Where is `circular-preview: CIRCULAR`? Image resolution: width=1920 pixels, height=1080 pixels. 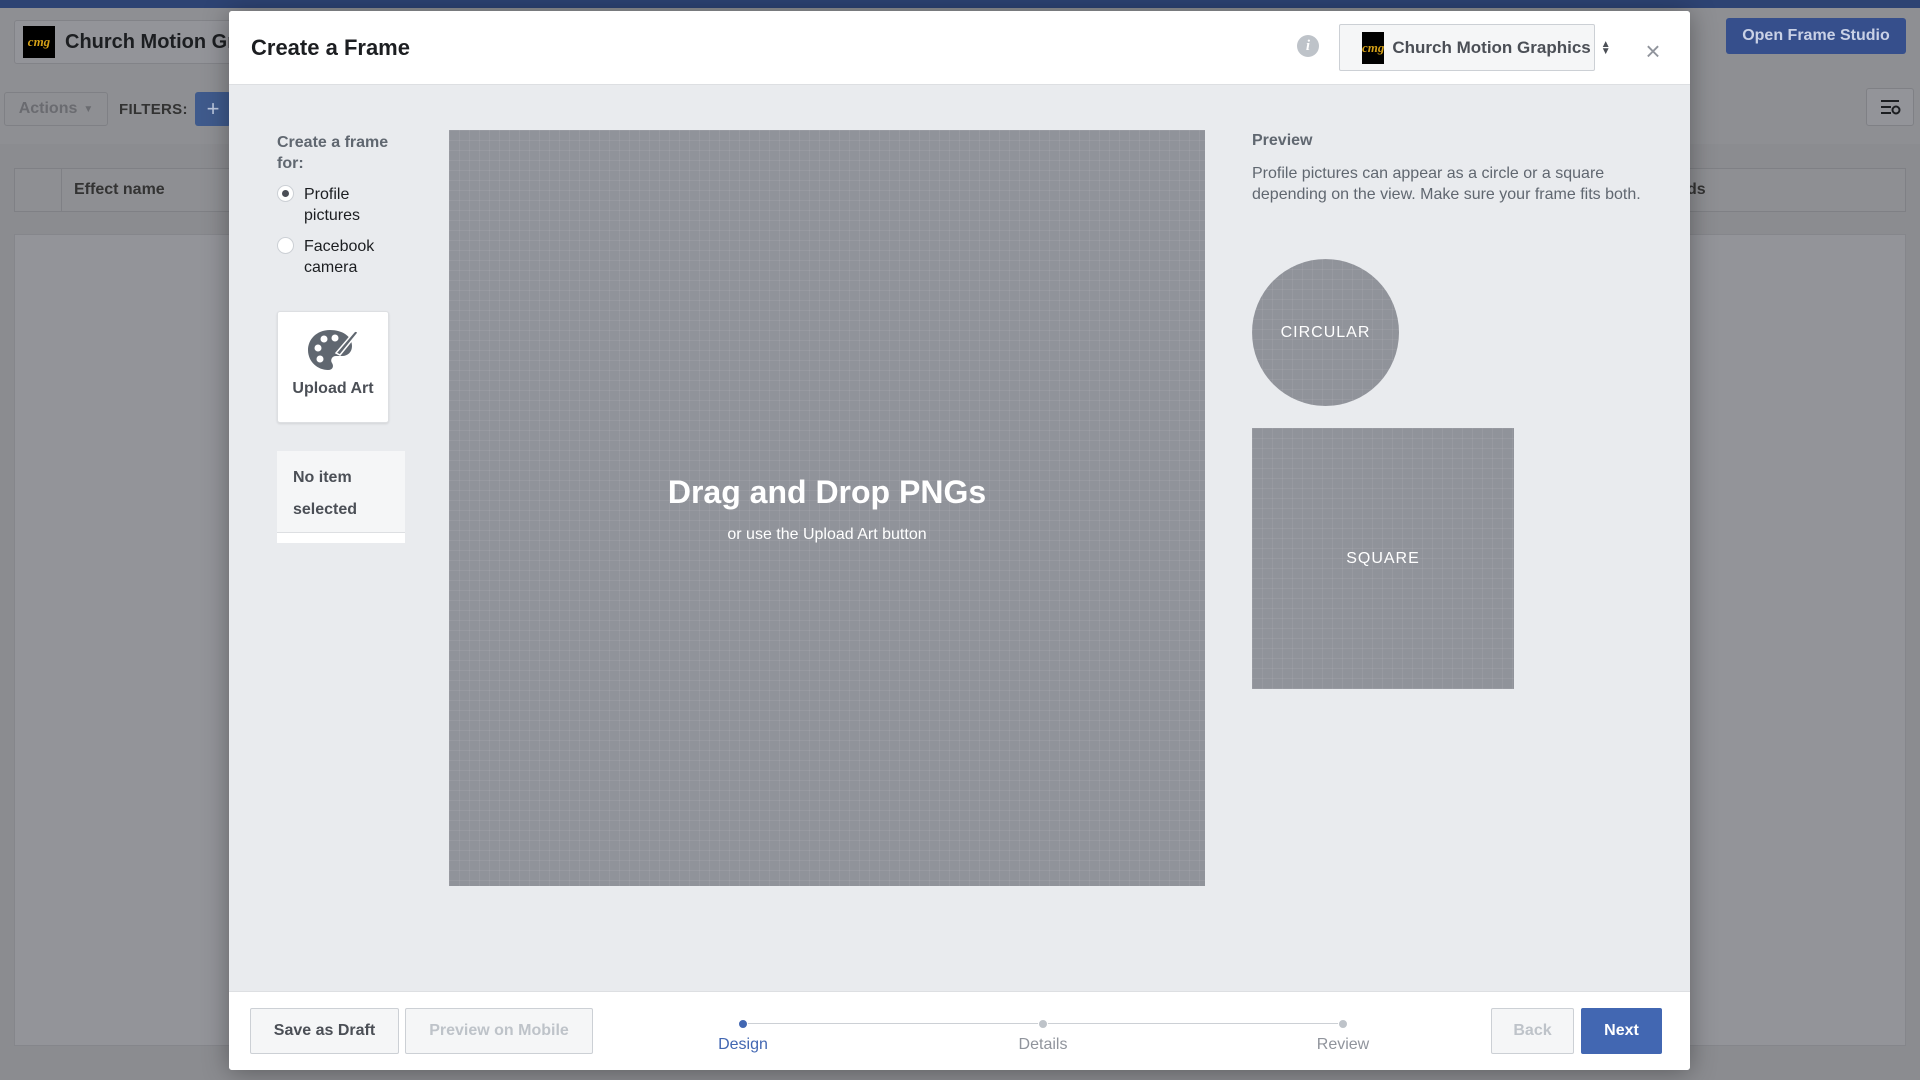 circular-preview: CIRCULAR is located at coordinates (1325, 332).